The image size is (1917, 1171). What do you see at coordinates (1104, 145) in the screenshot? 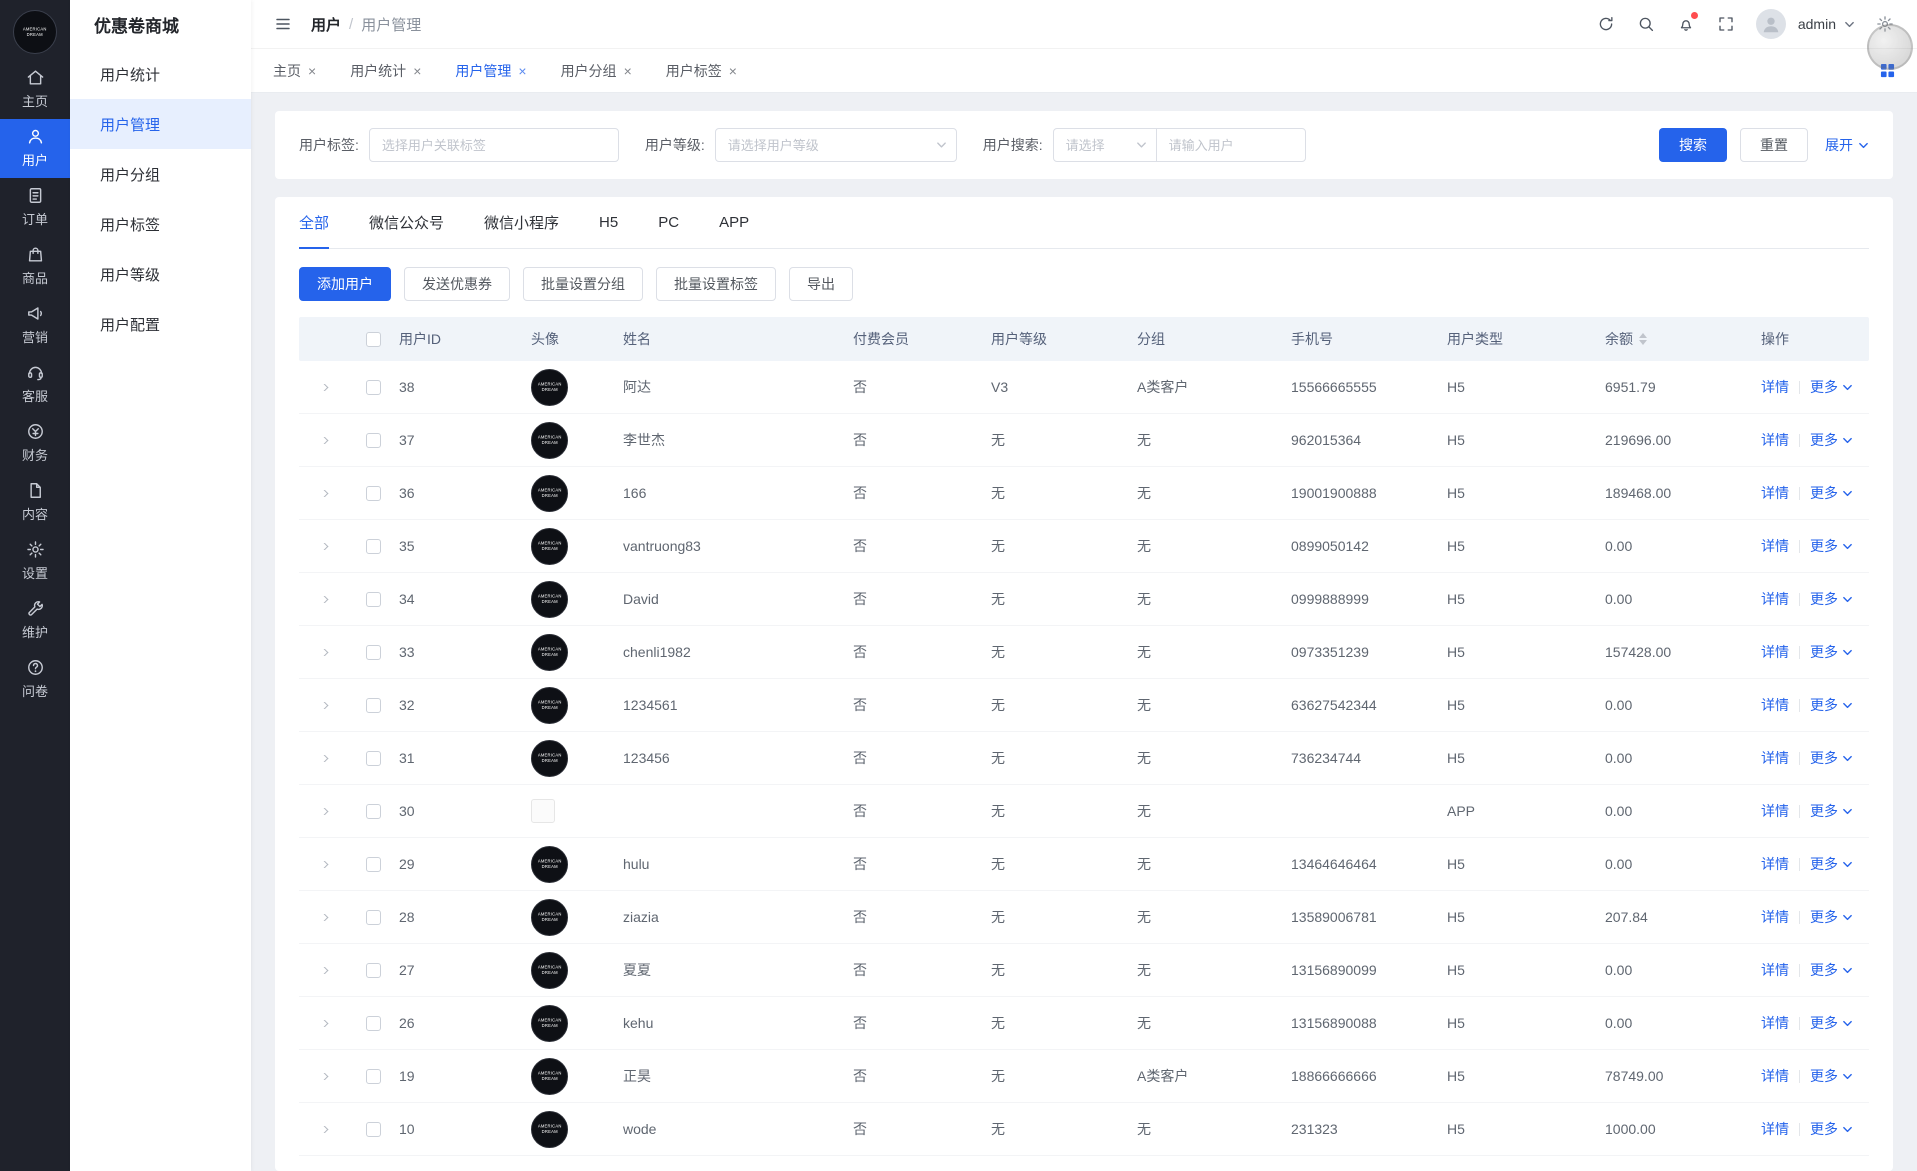
I see `search-type-select` at bounding box center [1104, 145].